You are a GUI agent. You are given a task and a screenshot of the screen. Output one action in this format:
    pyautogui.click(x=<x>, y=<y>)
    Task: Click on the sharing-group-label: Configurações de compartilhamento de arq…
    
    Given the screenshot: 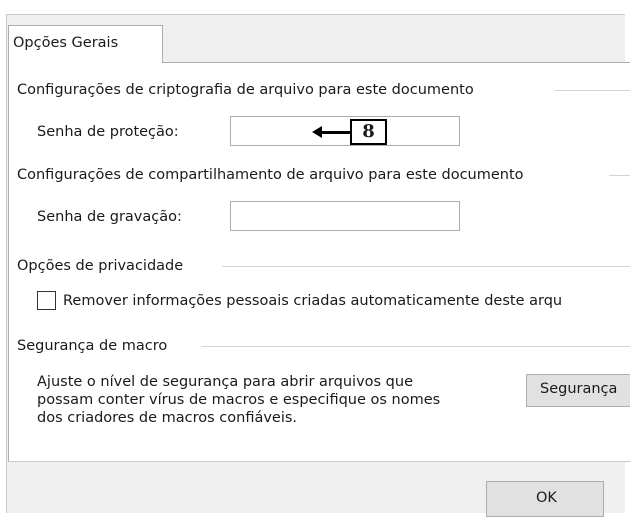 What is the action you would take?
    pyautogui.click(x=270, y=175)
    